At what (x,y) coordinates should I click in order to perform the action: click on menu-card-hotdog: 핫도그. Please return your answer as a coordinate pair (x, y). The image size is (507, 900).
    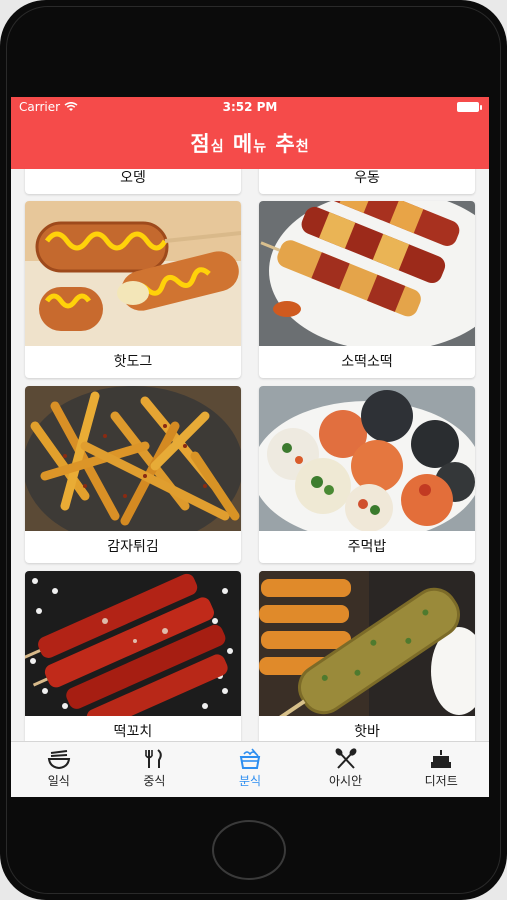
    Looking at the image, I should click on (133, 289).